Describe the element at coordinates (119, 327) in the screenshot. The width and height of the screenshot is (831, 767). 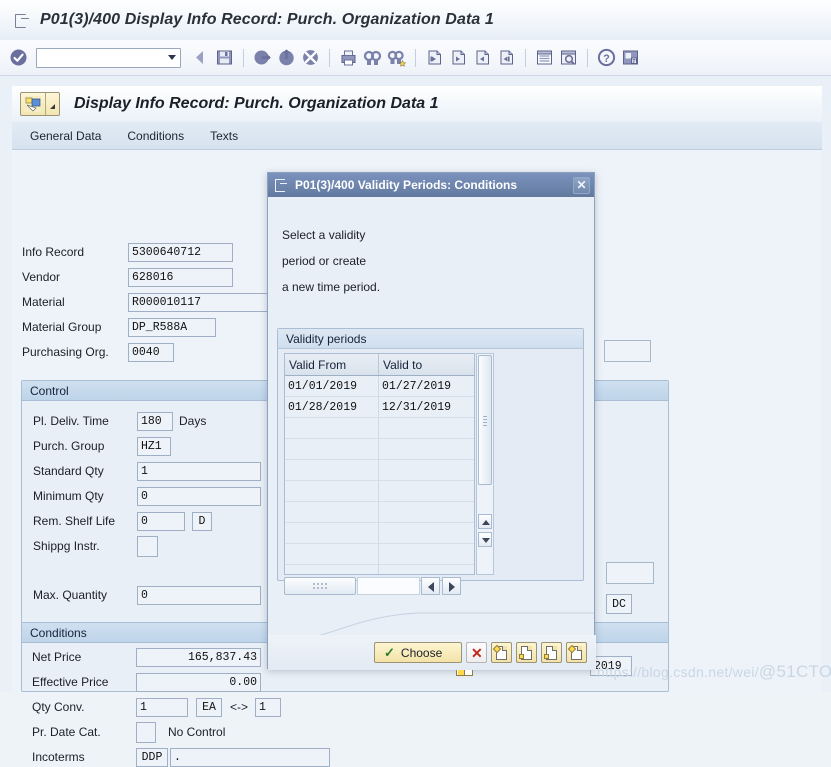
I see `field-material-group: Material Group` at that location.